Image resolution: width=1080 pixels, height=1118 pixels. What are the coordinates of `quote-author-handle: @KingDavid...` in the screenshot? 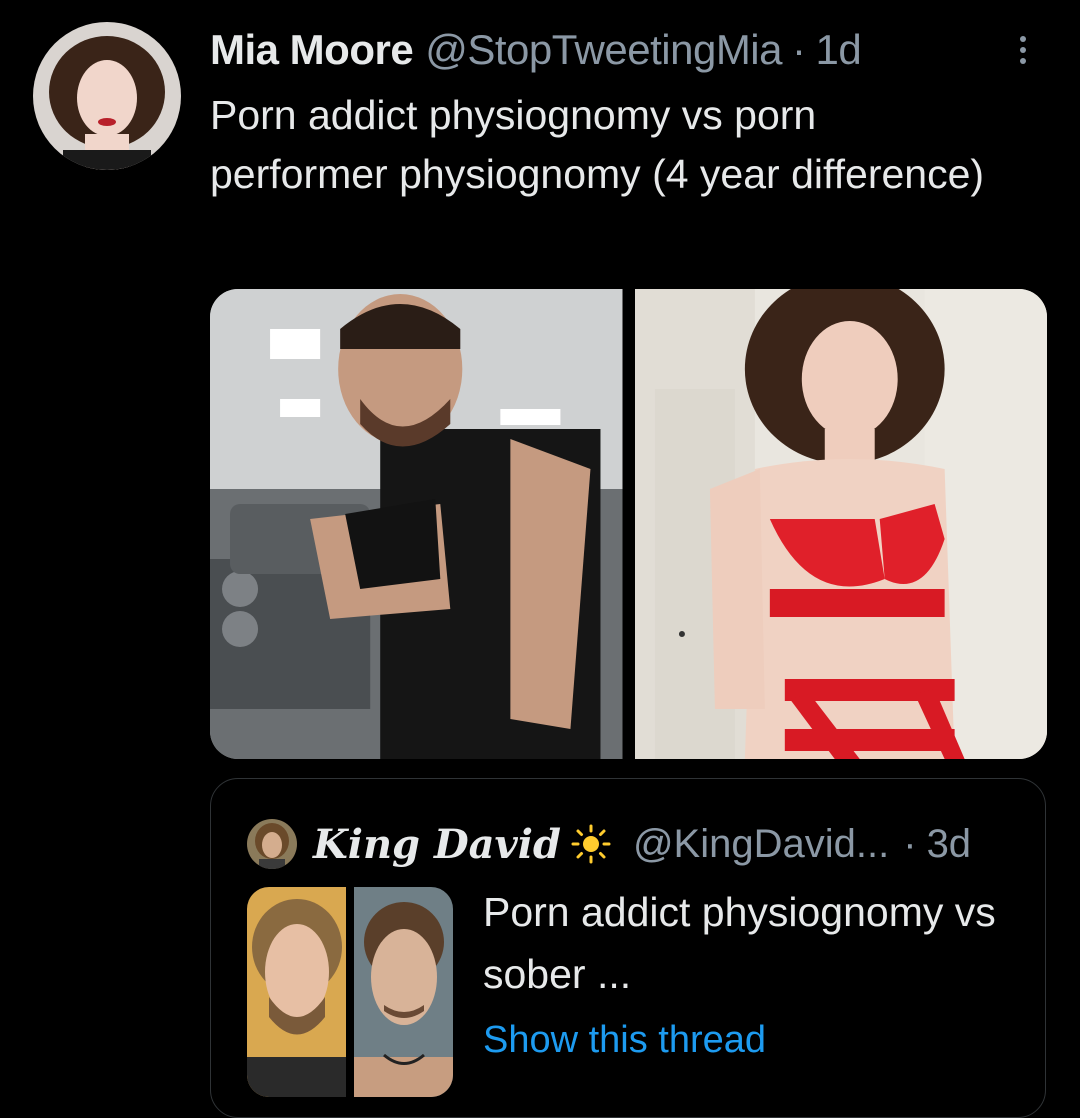 It's located at (761, 844).